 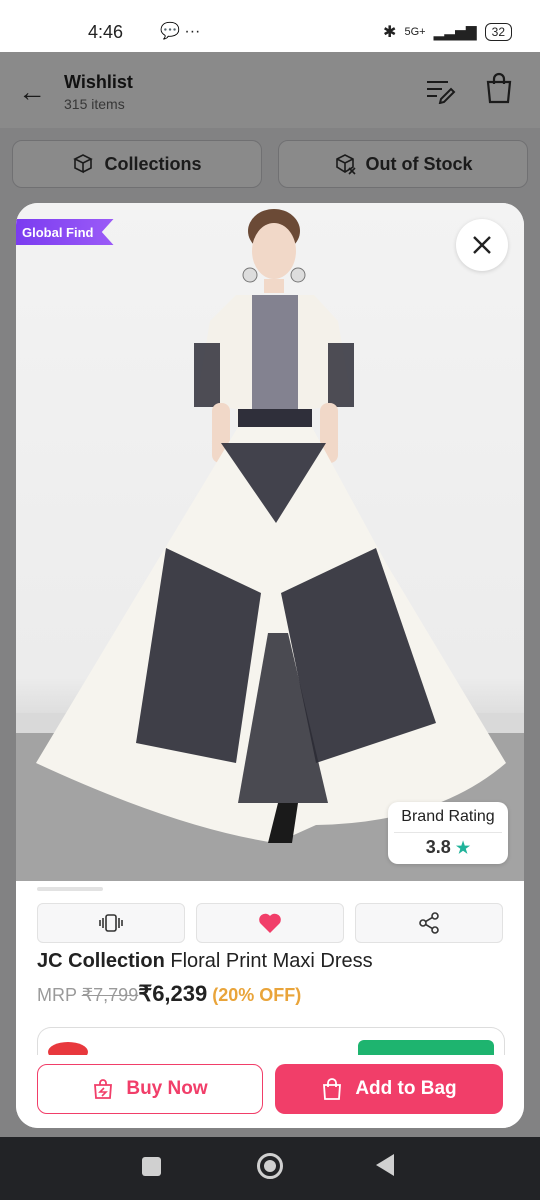 I want to click on recent-apps-button, so click(x=151, y=1166).